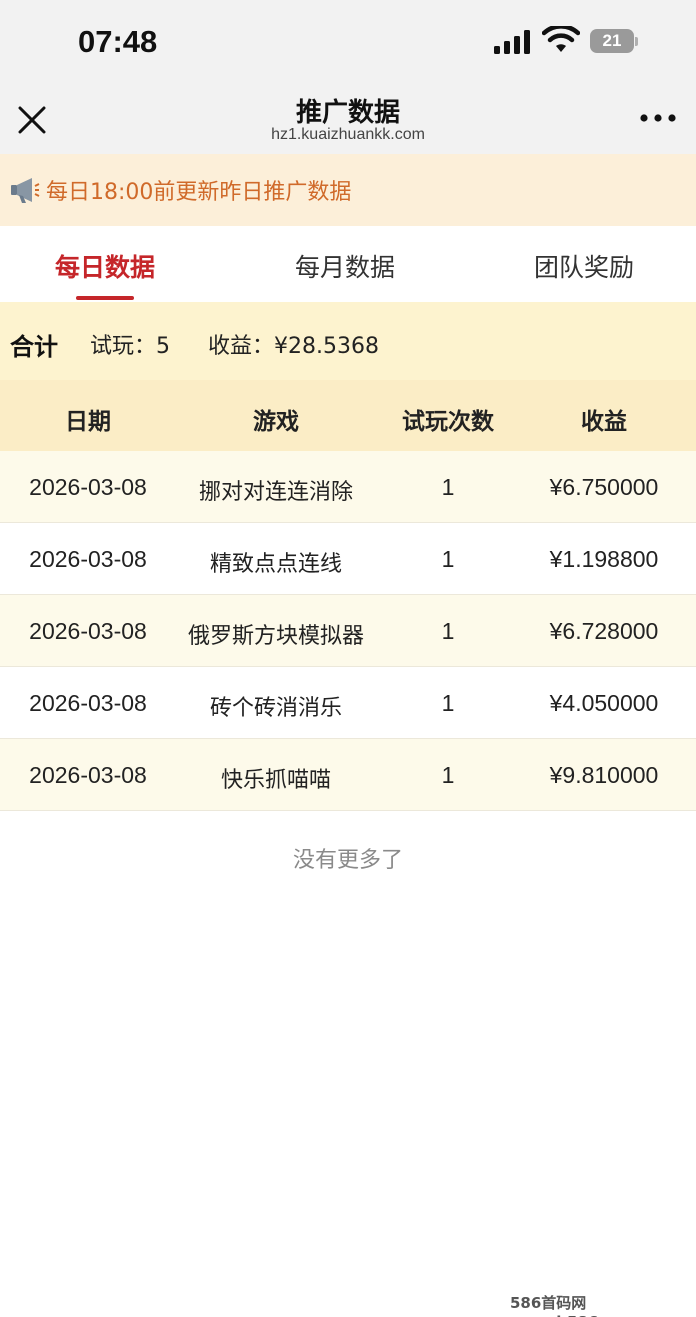 Image resolution: width=696 pixels, height=1317 pixels. What do you see at coordinates (130, 346) in the screenshot?
I see `summary-trial: 试玩：5` at bounding box center [130, 346].